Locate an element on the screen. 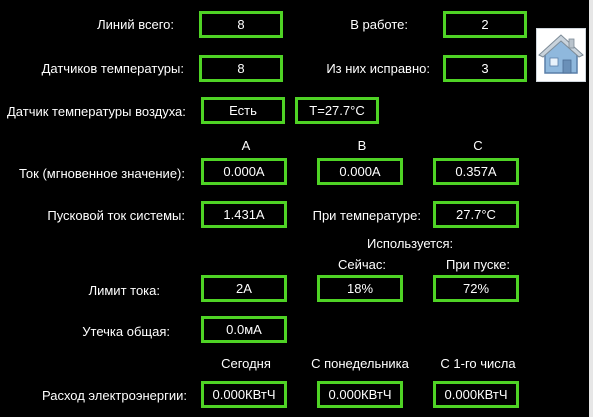 This screenshot has width=593, height=417. home-button is located at coordinates (561, 55).